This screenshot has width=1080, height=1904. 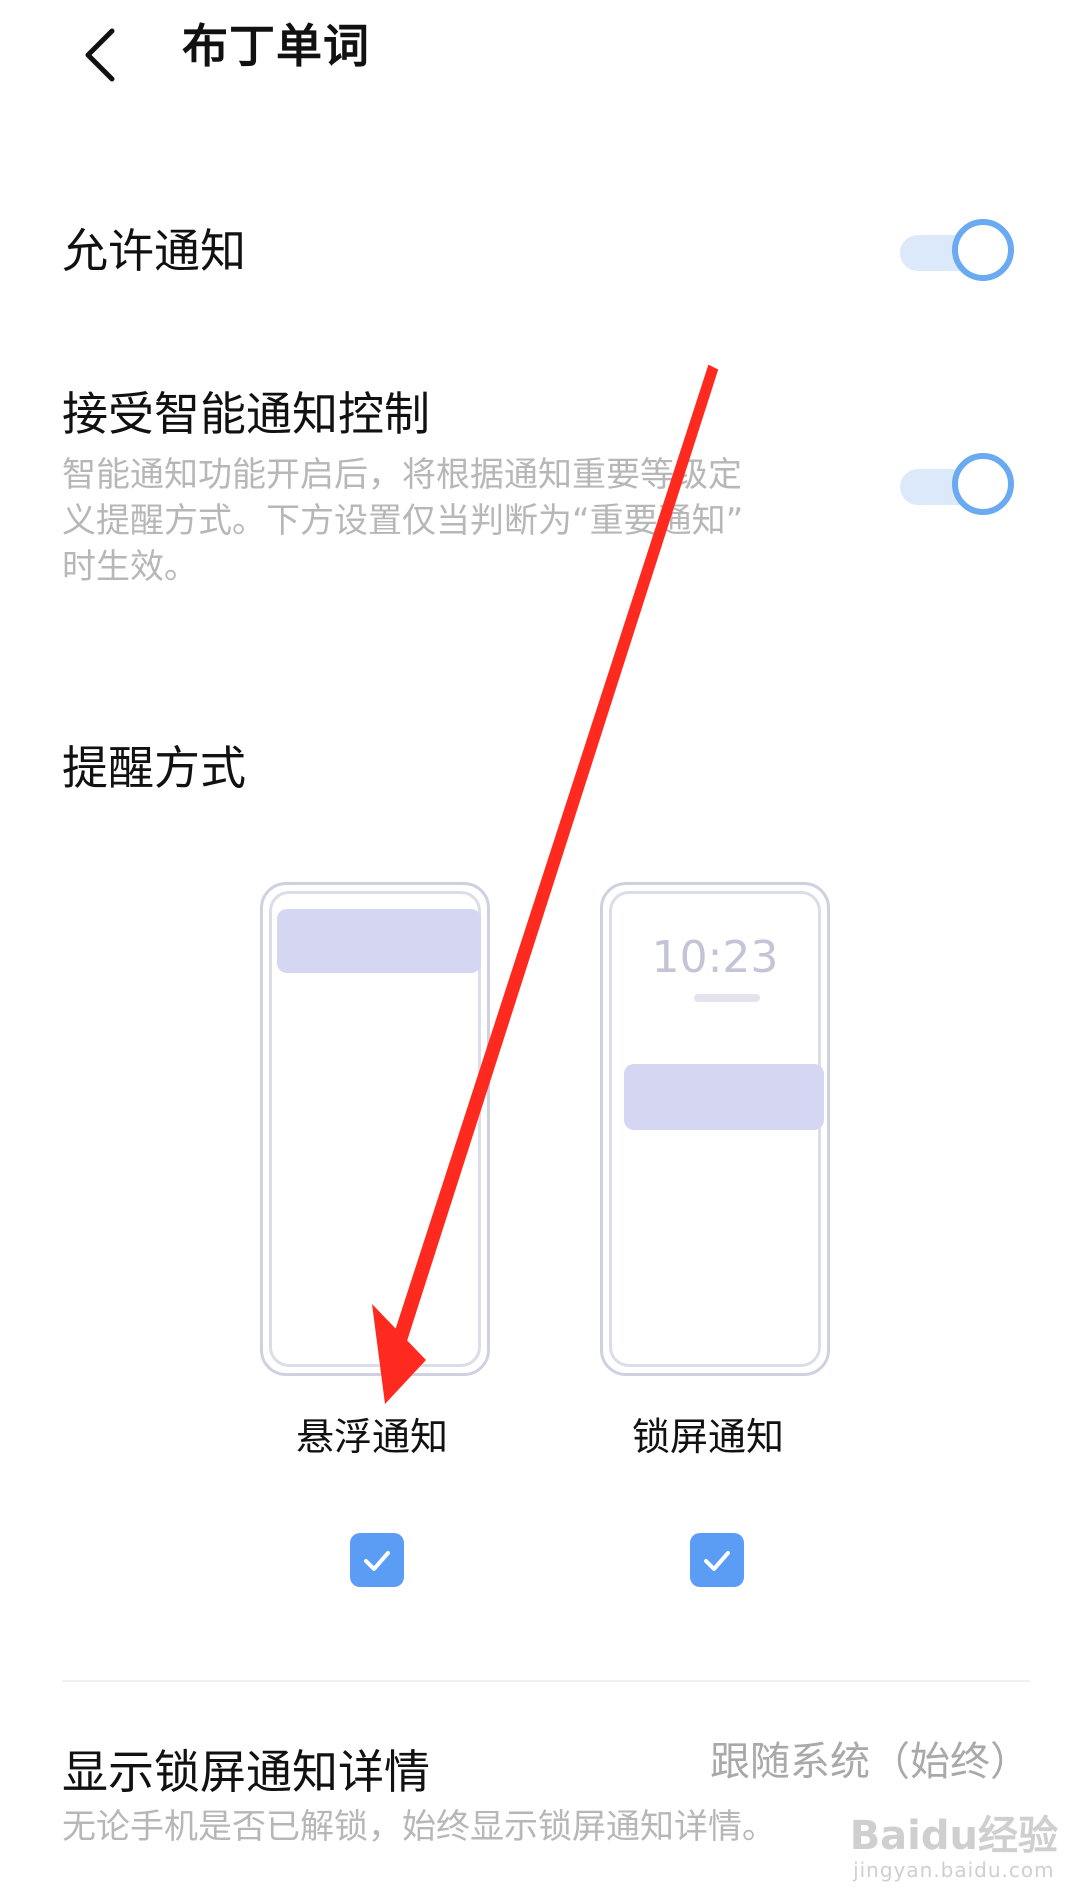 I want to click on allow-notification-label: 允许通知, so click(x=154, y=251).